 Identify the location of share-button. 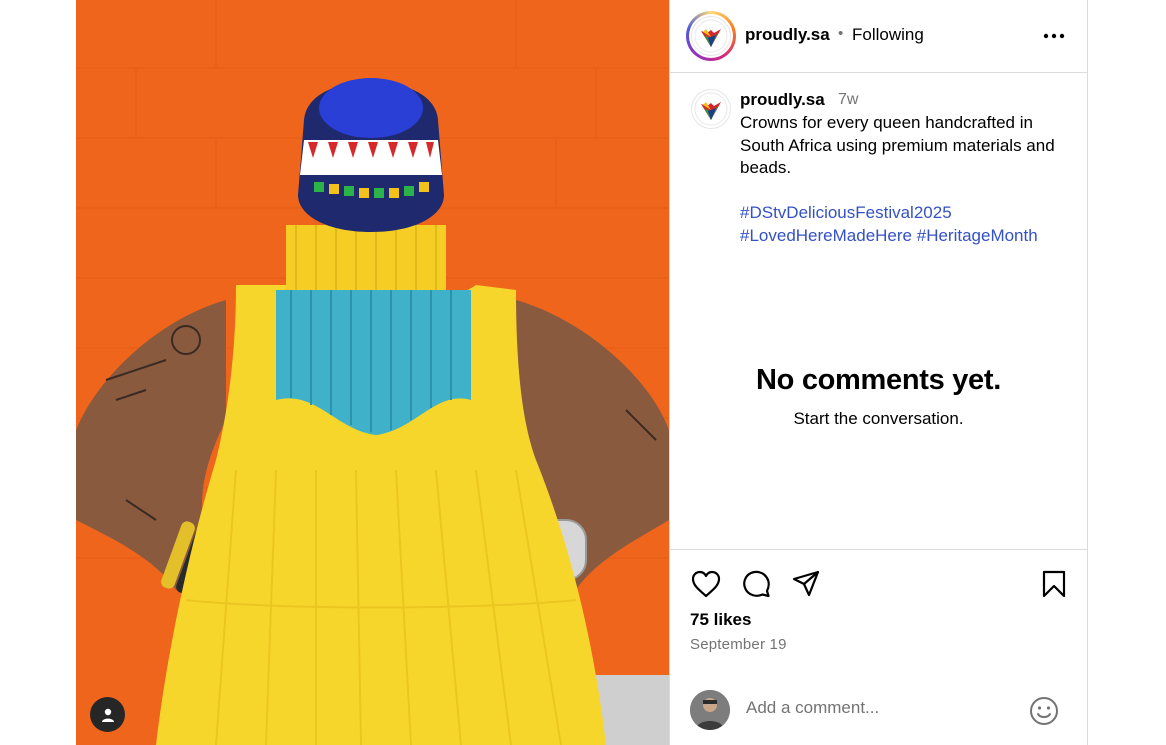
(806, 584).